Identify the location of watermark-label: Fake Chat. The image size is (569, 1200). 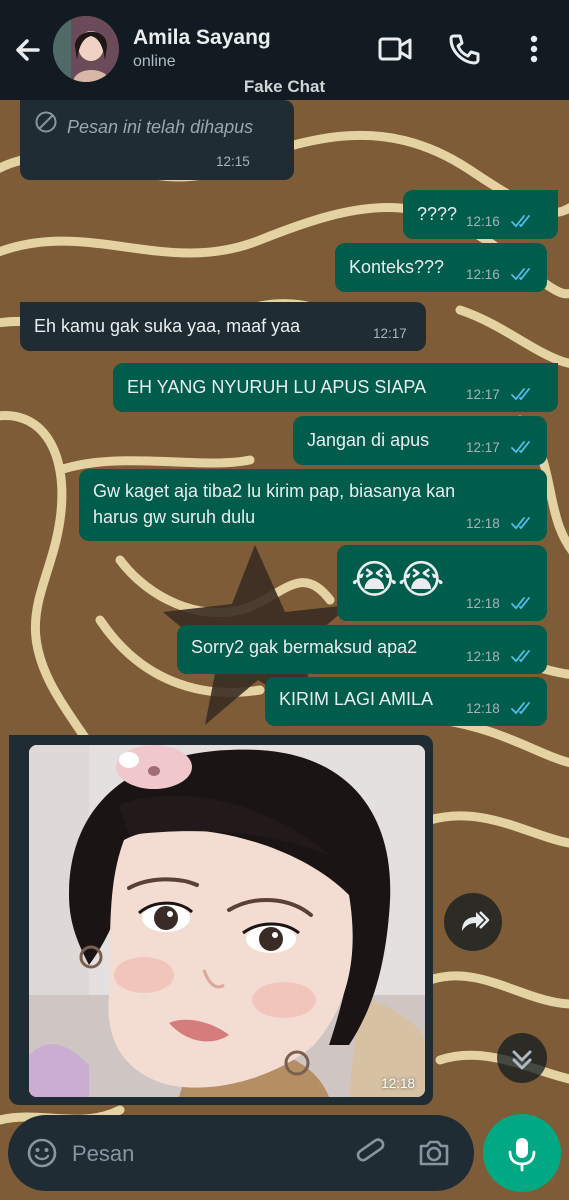
(284, 86).